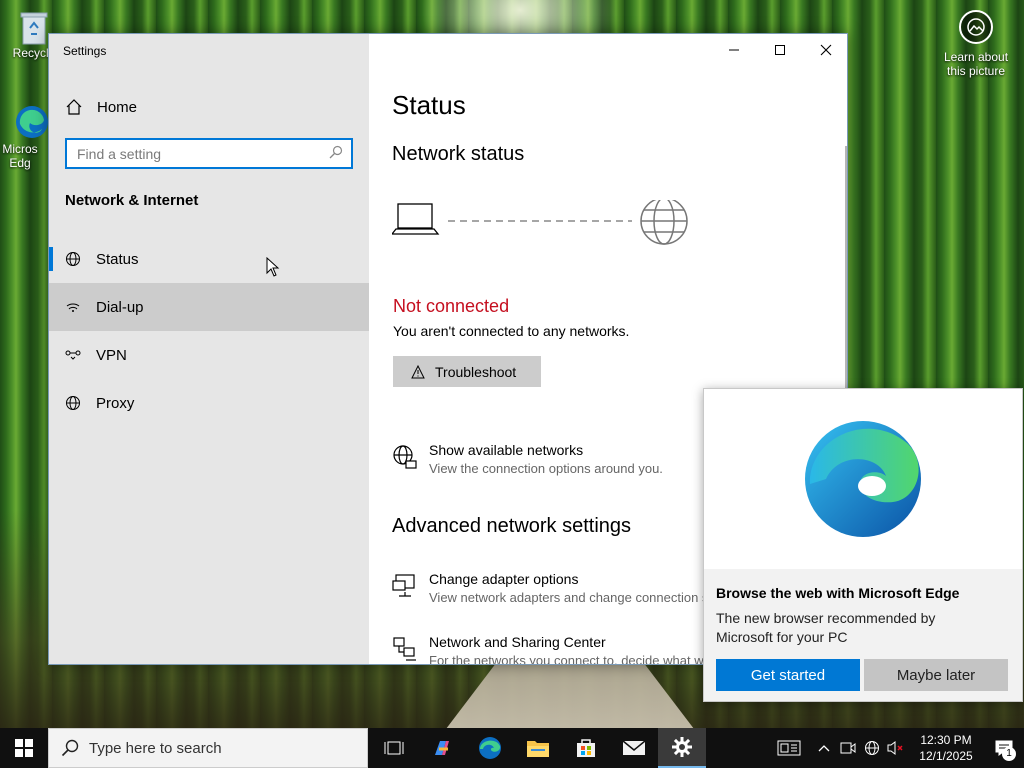  Describe the element at coordinates (451, 306) in the screenshot. I see `connection-status: Not connected` at that location.